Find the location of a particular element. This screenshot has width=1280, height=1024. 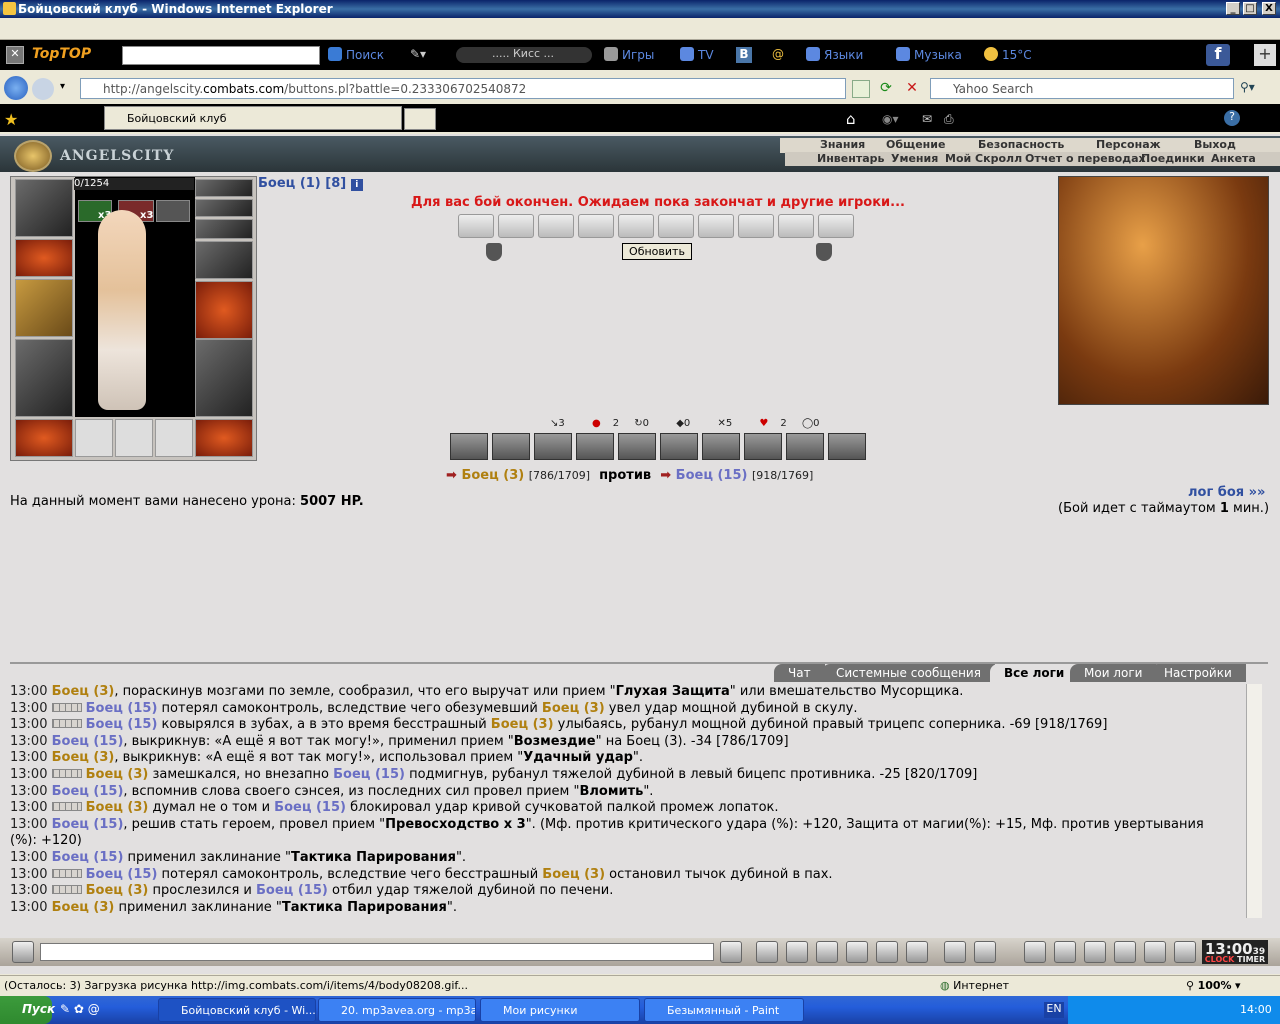

fighter-icon is located at coordinates (857, 952).